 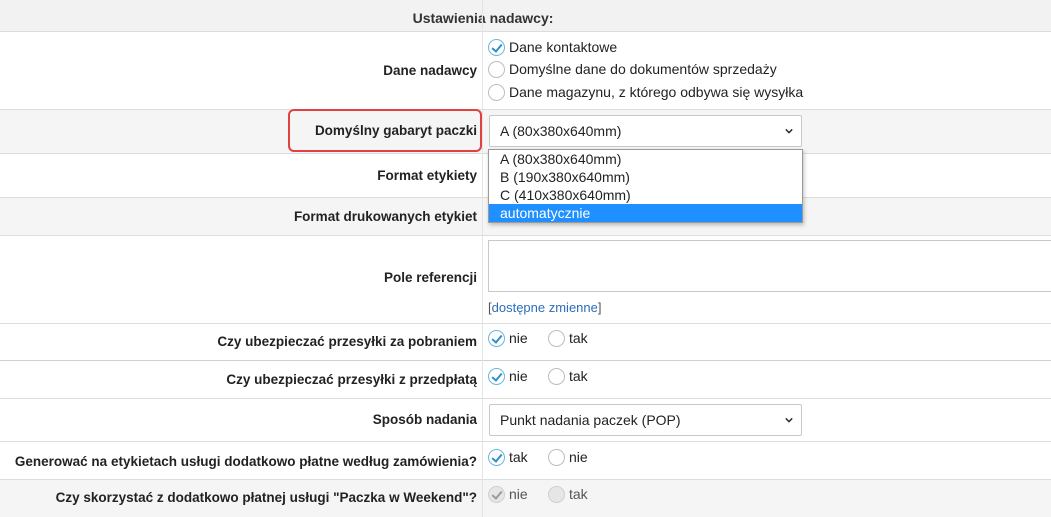 What do you see at coordinates (645, 159) in the screenshot?
I see `package-size-option-a: A (80x380x640mm)` at bounding box center [645, 159].